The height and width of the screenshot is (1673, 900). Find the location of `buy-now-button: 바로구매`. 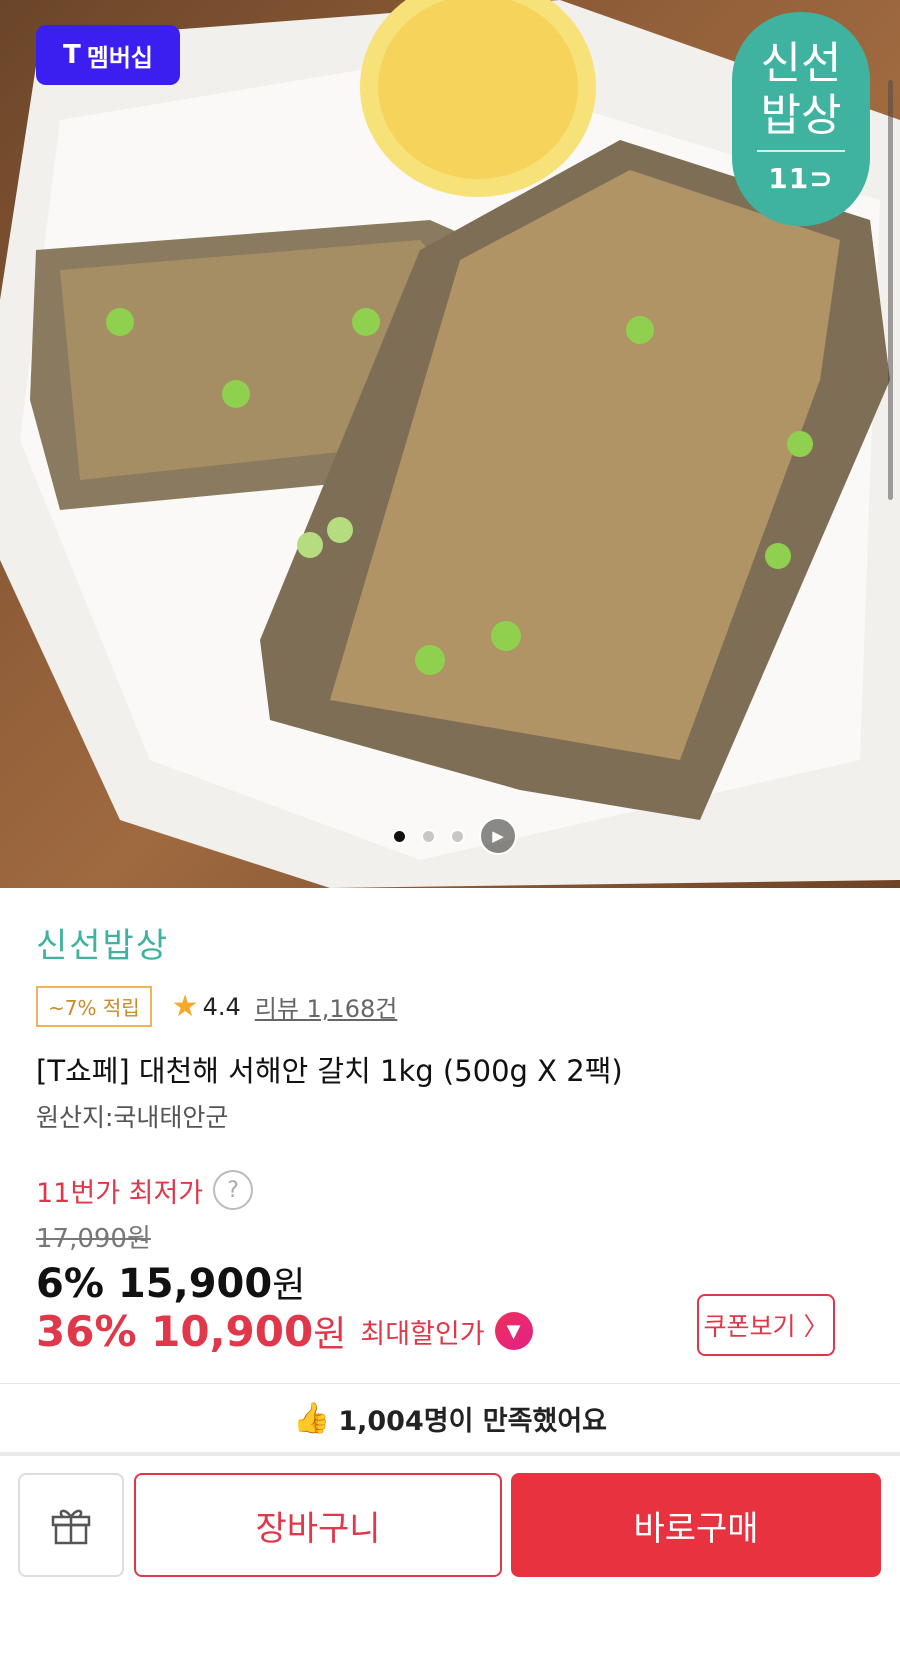

buy-now-button: 바로구매 is located at coordinates (696, 1525).